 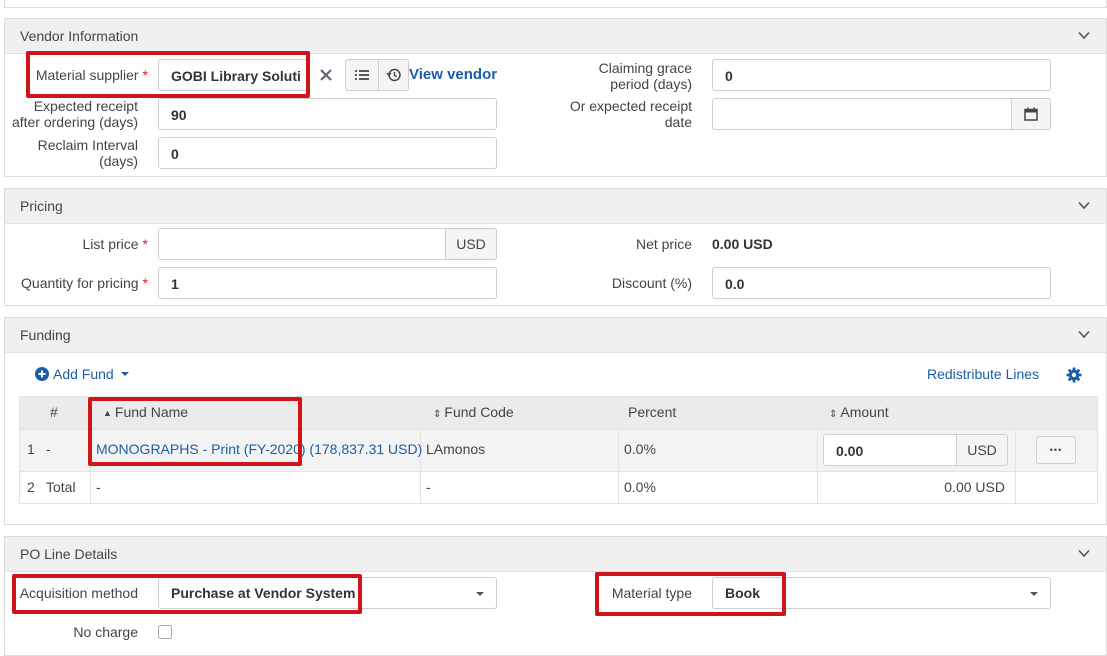 What do you see at coordinates (31, 449) in the screenshot?
I see `row-number: 1` at bounding box center [31, 449].